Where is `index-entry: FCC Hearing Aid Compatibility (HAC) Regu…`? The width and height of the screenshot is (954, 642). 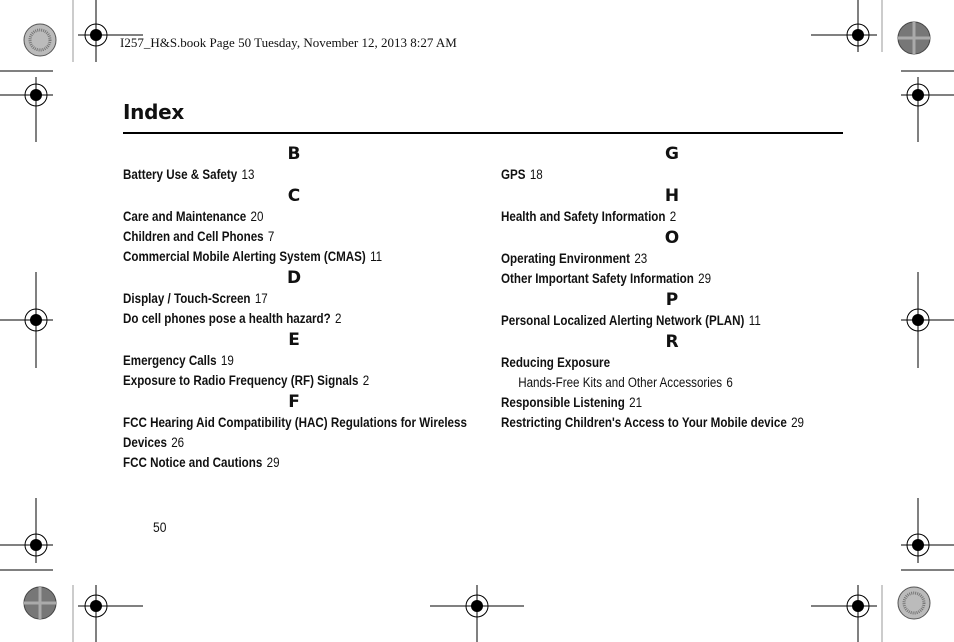 index-entry: FCC Hearing Aid Compatibility (HAC) Regu… is located at coordinates (295, 433).